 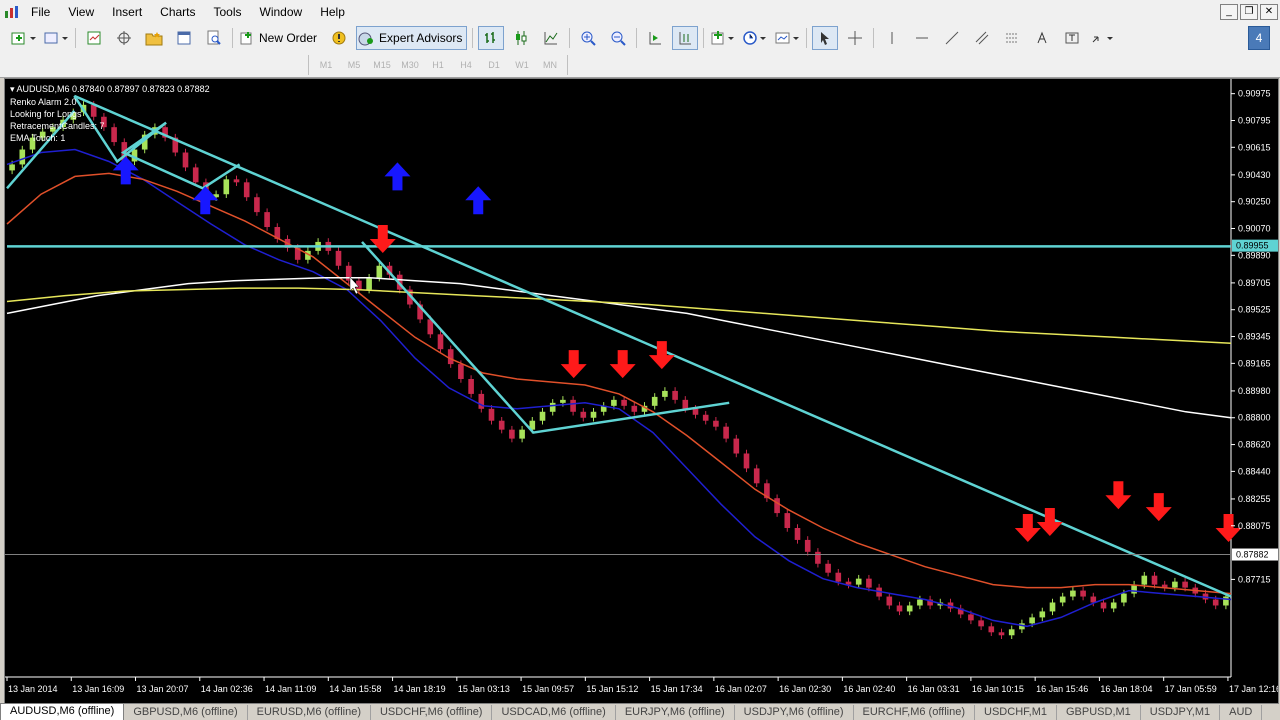 What do you see at coordinates (554, 712) in the screenshot?
I see `tab-usdcad-m6: USDCAD,M6 (offline)` at bounding box center [554, 712].